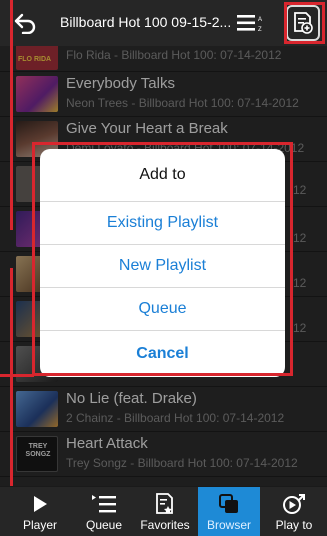  What do you see at coordinates (260, 20) in the screenshot?
I see `svg-text: A` at bounding box center [260, 20].